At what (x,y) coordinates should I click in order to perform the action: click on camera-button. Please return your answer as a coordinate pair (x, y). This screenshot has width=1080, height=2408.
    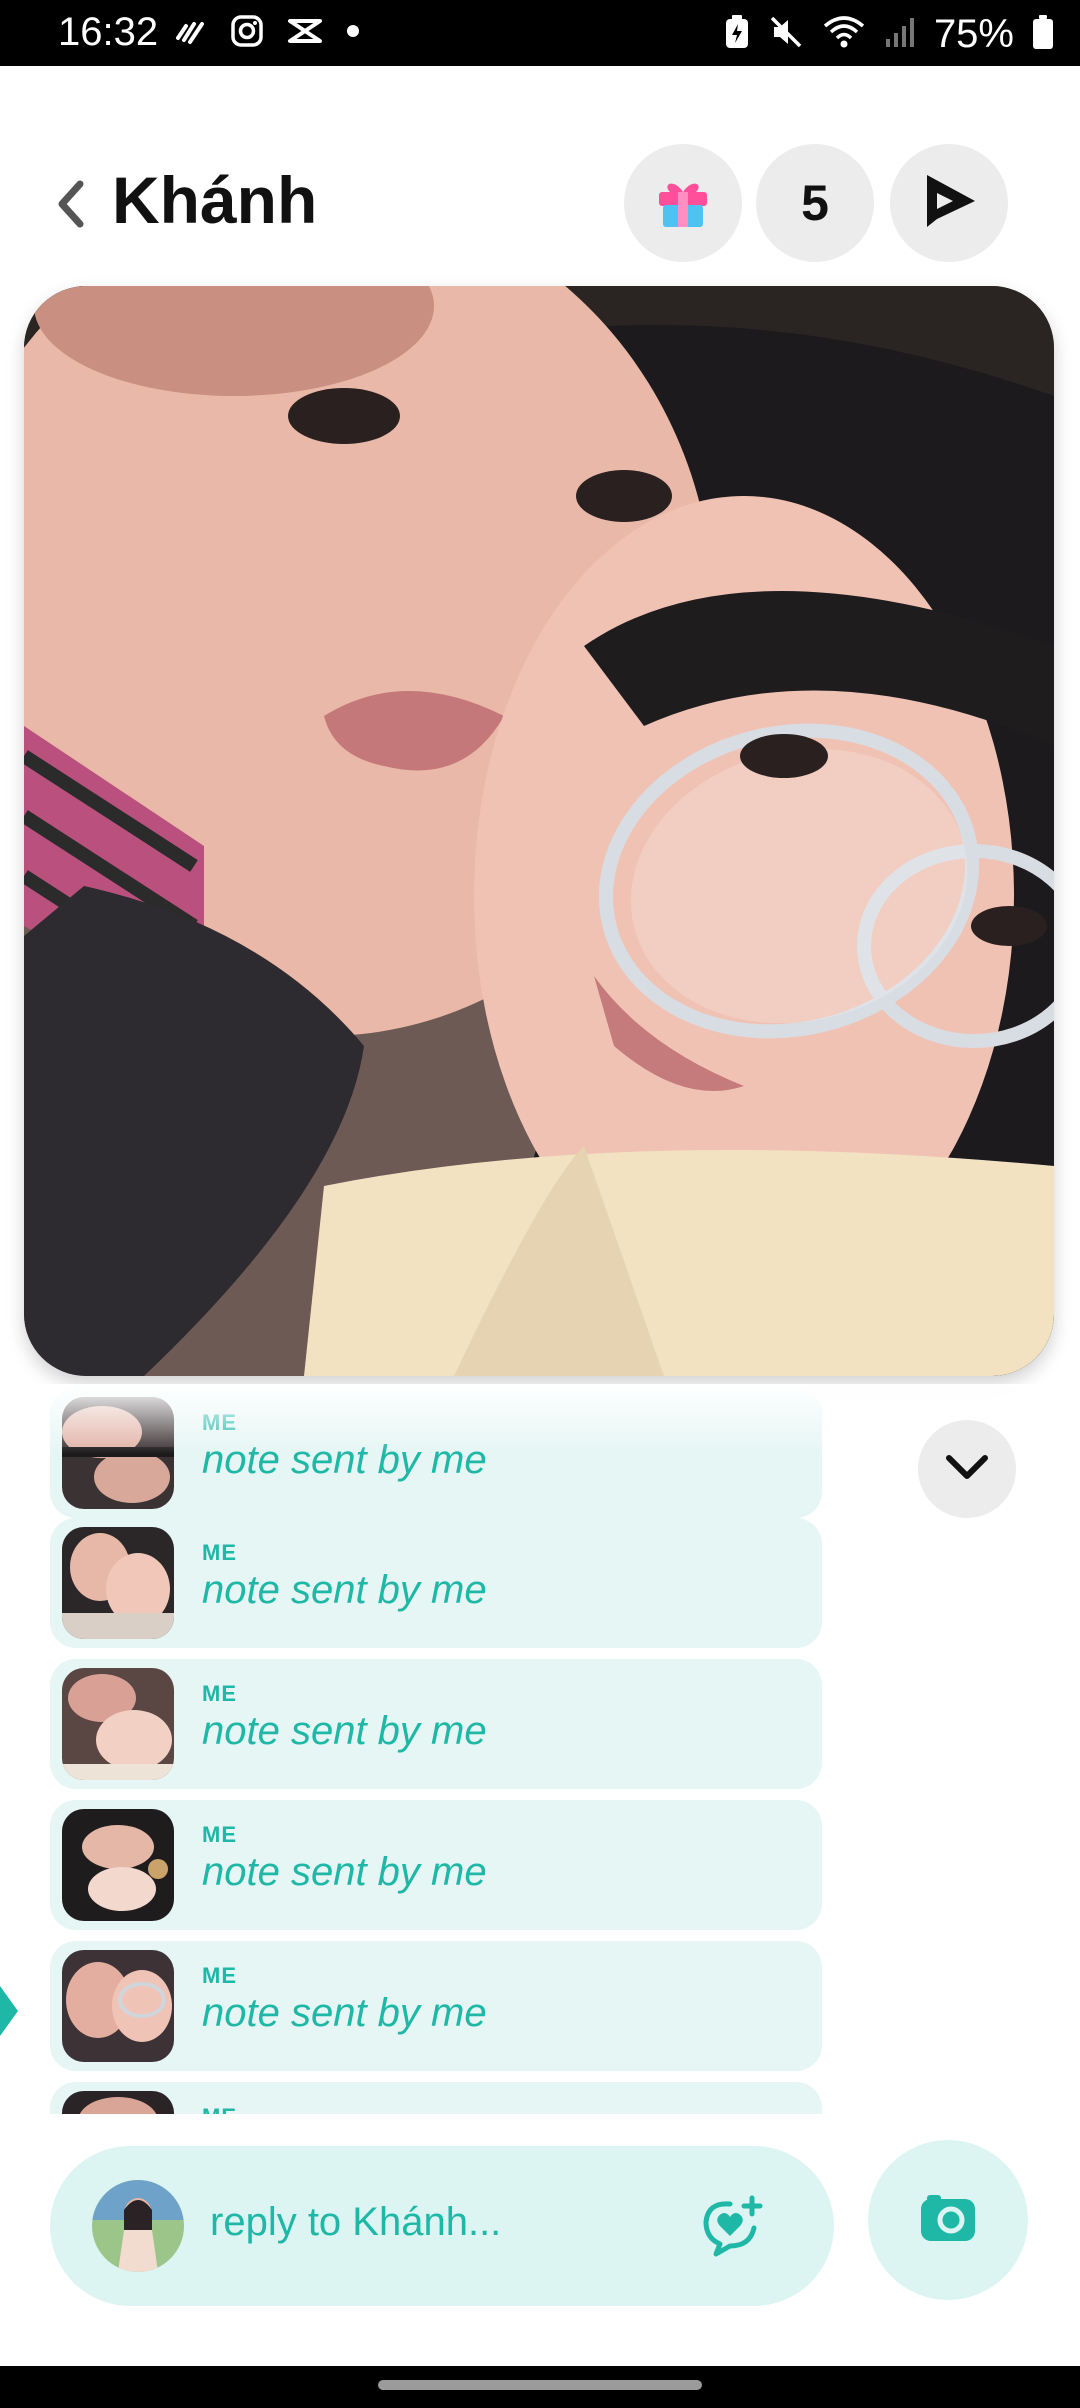
    Looking at the image, I should click on (948, 2220).